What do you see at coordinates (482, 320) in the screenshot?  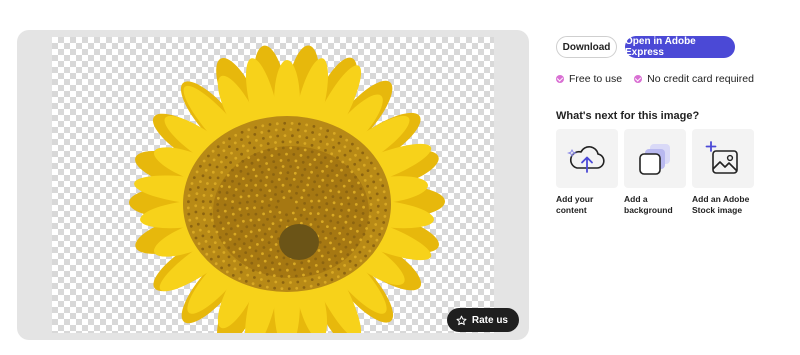 I see `rate-us-button: Rate us` at bounding box center [482, 320].